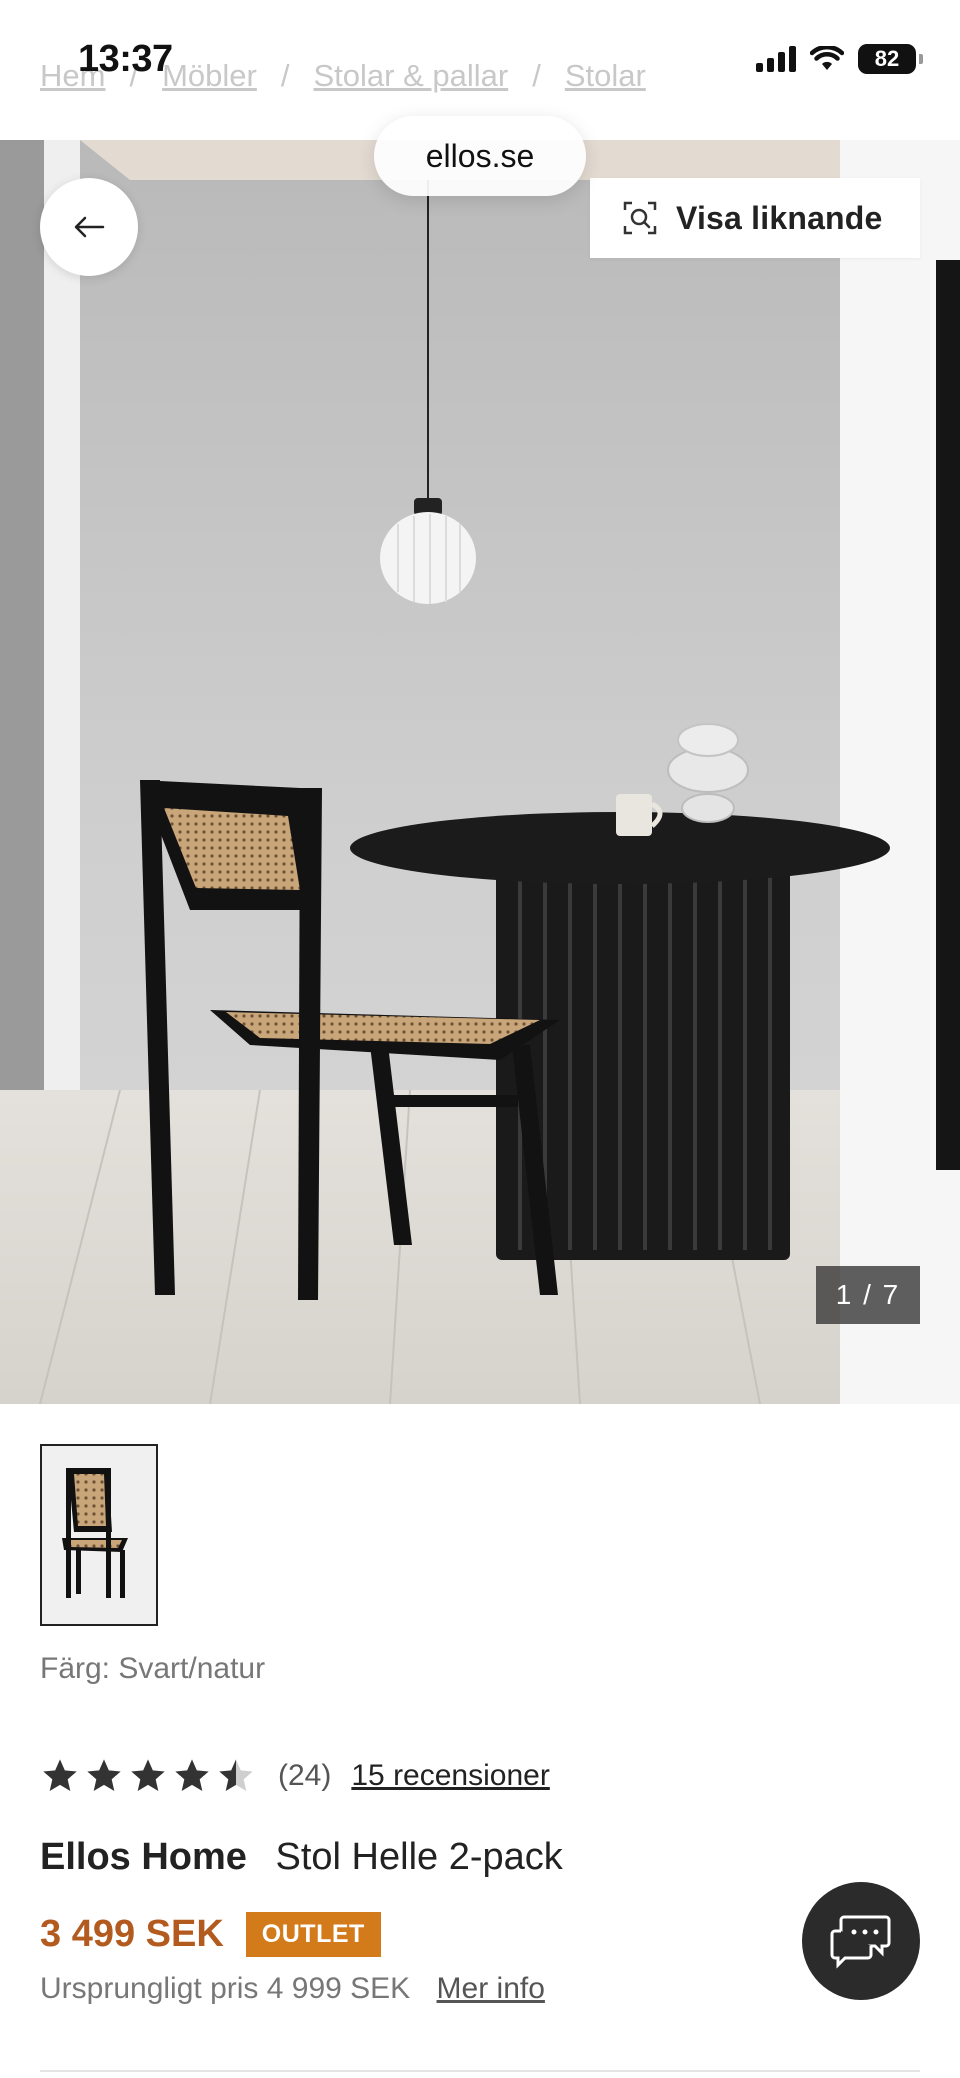  Describe the element at coordinates (225, 1988) in the screenshot. I see `original-price: Ursprungligt pris 4 999 SEK` at that location.